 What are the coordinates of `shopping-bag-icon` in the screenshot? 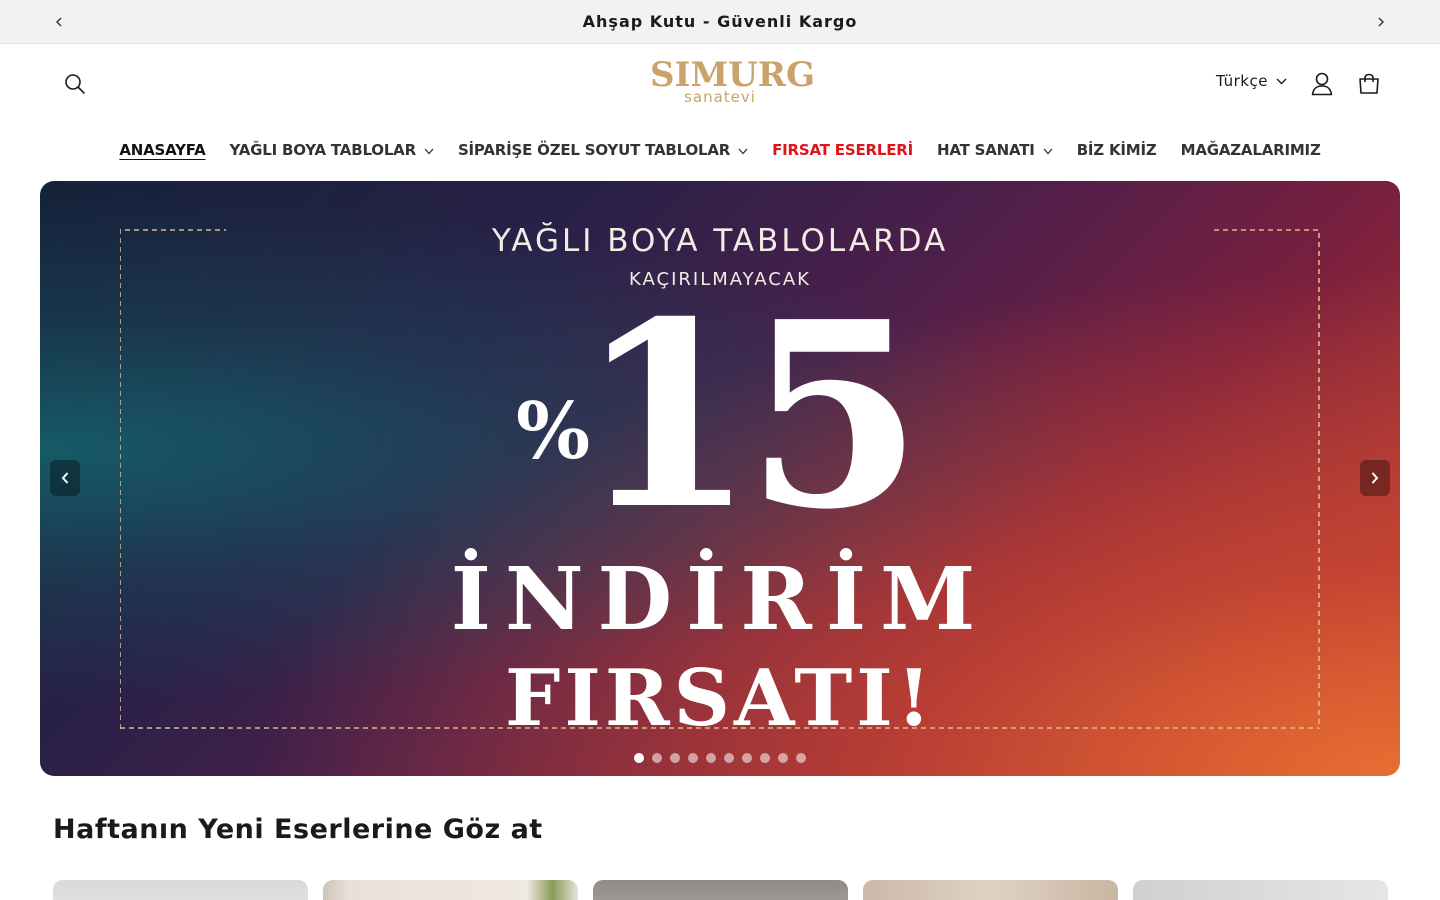 It's located at (1369, 83).